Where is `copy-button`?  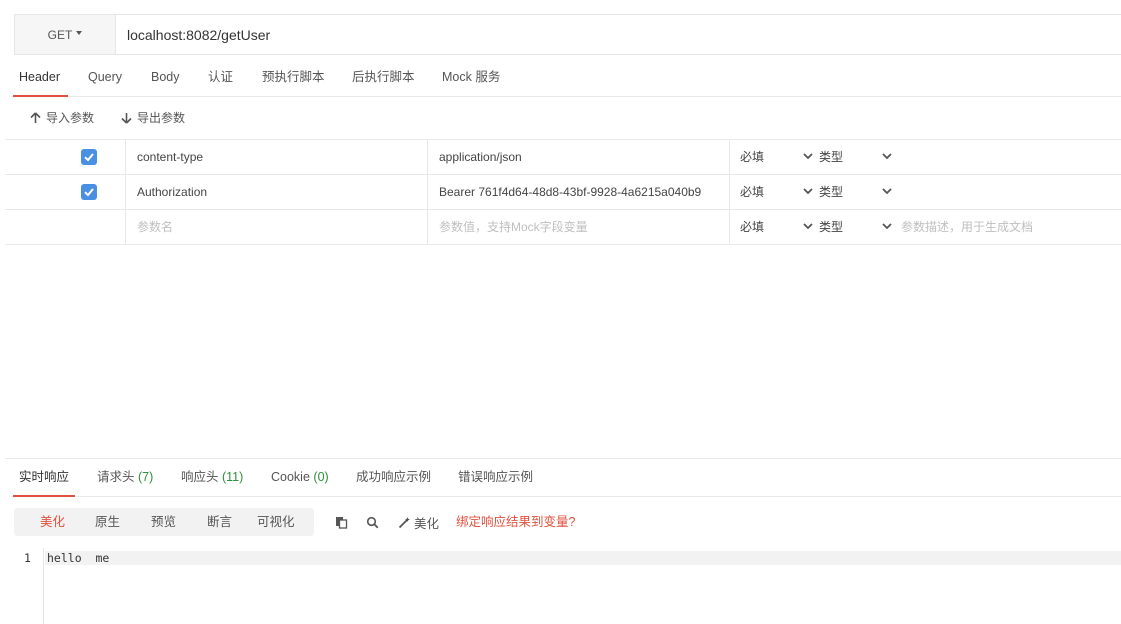 copy-button is located at coordinates (341, 522).